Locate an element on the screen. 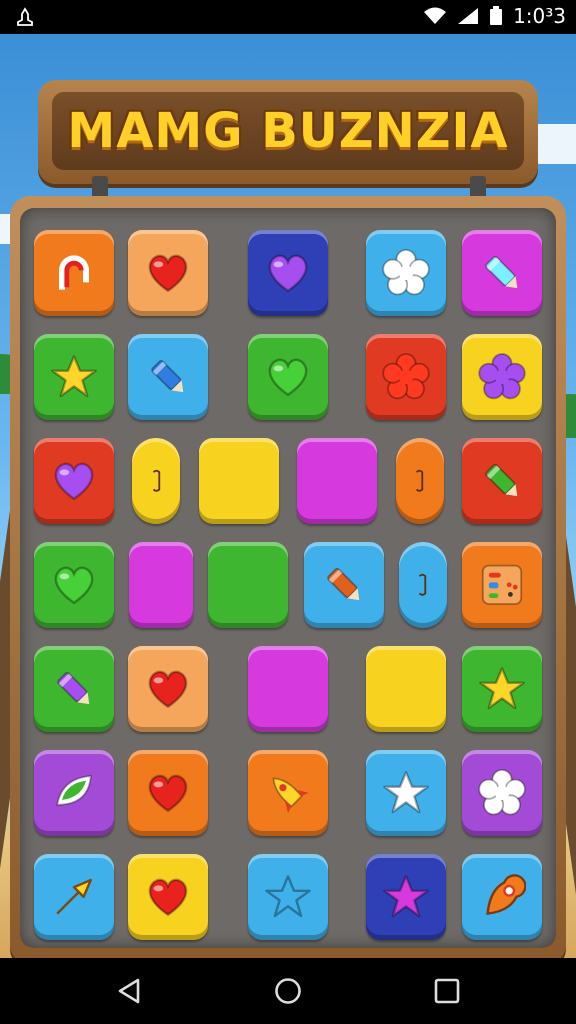  tile-r2c1 is located at coordinates (74, 377).